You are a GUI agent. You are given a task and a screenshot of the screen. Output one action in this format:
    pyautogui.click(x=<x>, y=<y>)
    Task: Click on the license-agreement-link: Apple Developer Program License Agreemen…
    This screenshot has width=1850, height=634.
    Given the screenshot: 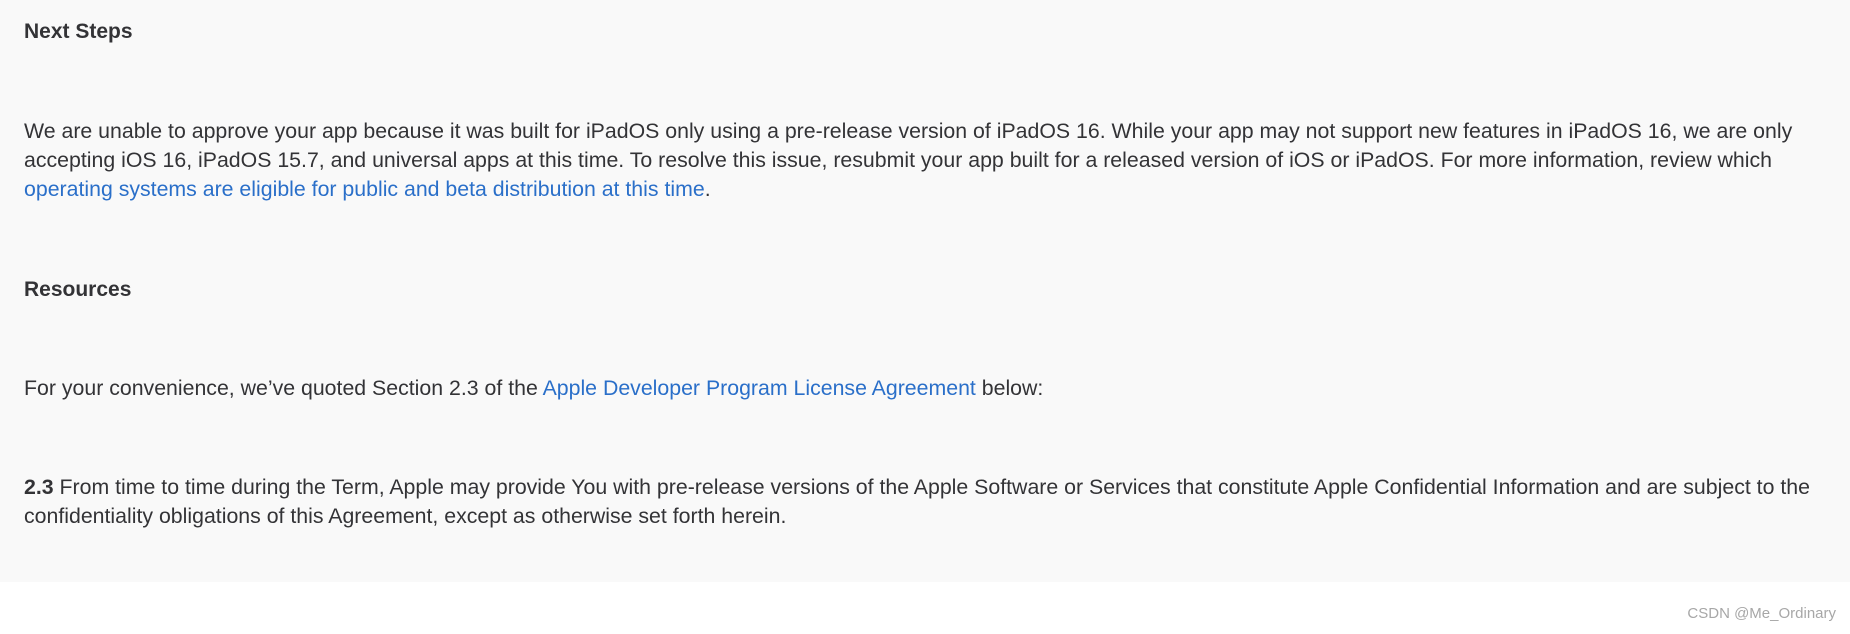 What is the action you would take?
    pyautogui.click(x=759, y=388)
    